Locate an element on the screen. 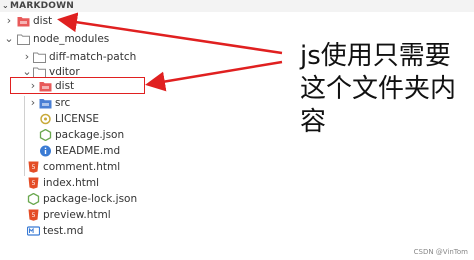  watermark: CSDN @VinTom is located at coordinates (440, 252).